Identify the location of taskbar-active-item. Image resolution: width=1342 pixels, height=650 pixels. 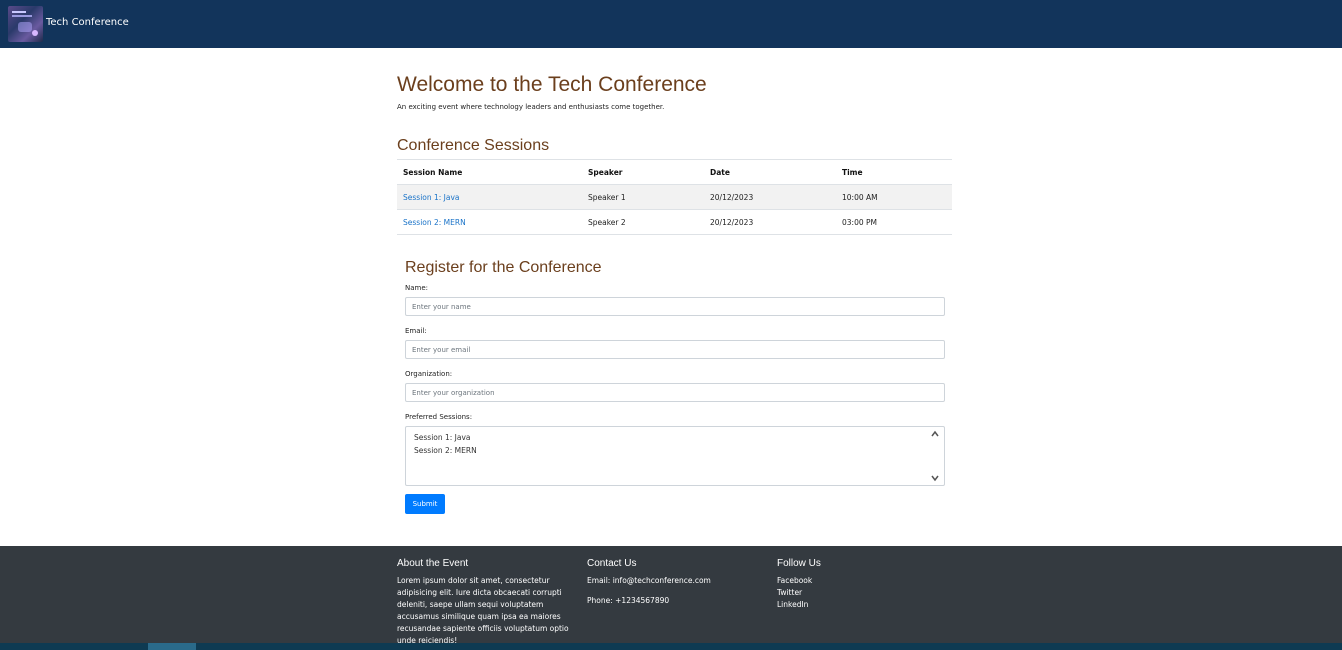
(172, 646).